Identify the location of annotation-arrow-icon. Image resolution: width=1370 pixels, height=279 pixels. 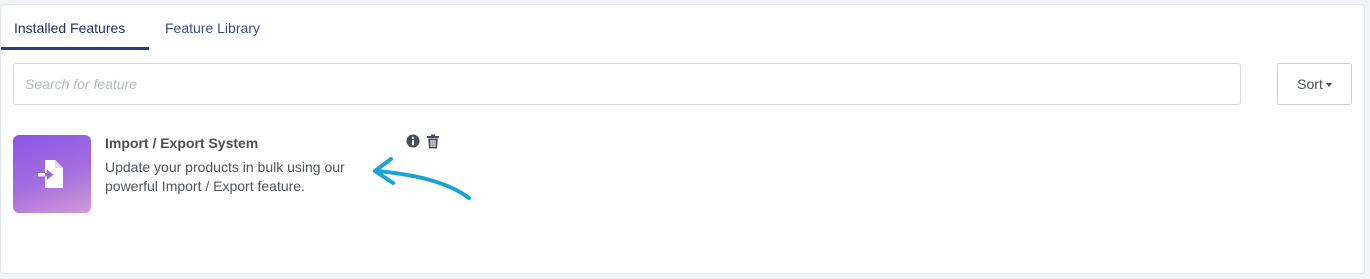
(422, 178).